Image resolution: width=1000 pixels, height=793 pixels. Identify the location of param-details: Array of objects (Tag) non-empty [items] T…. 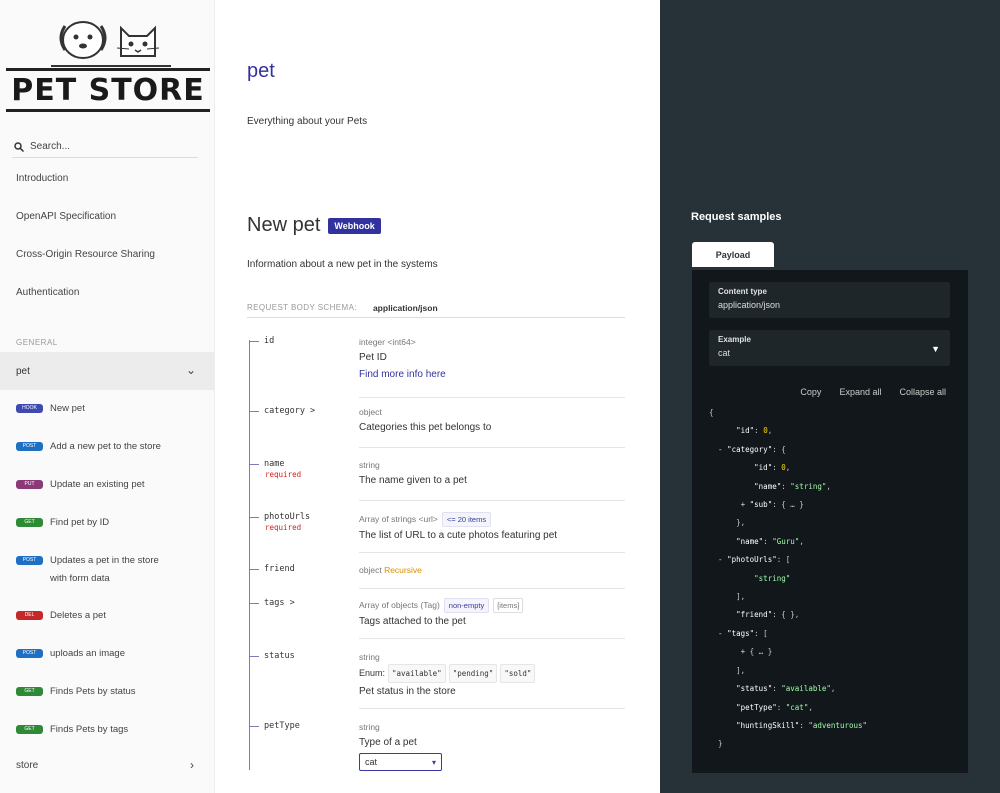
(492, 614).